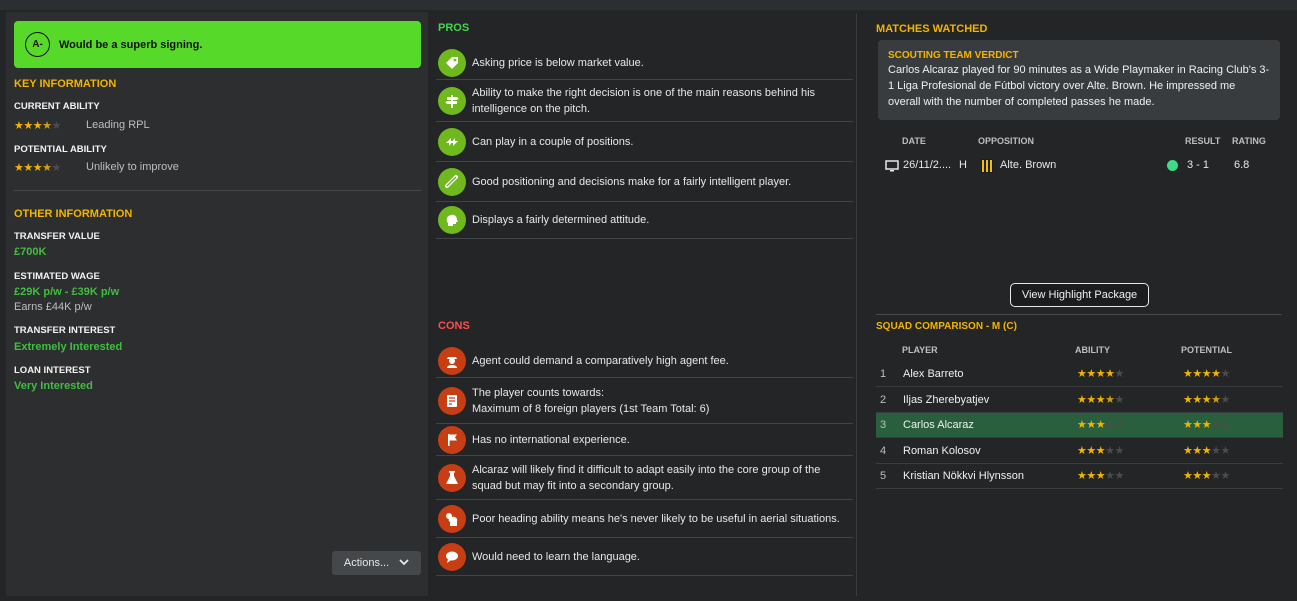  Describe the element at coordinates (1006, 141) in the screenshot. I see `col-opposition: OPPOSITION` at that location.